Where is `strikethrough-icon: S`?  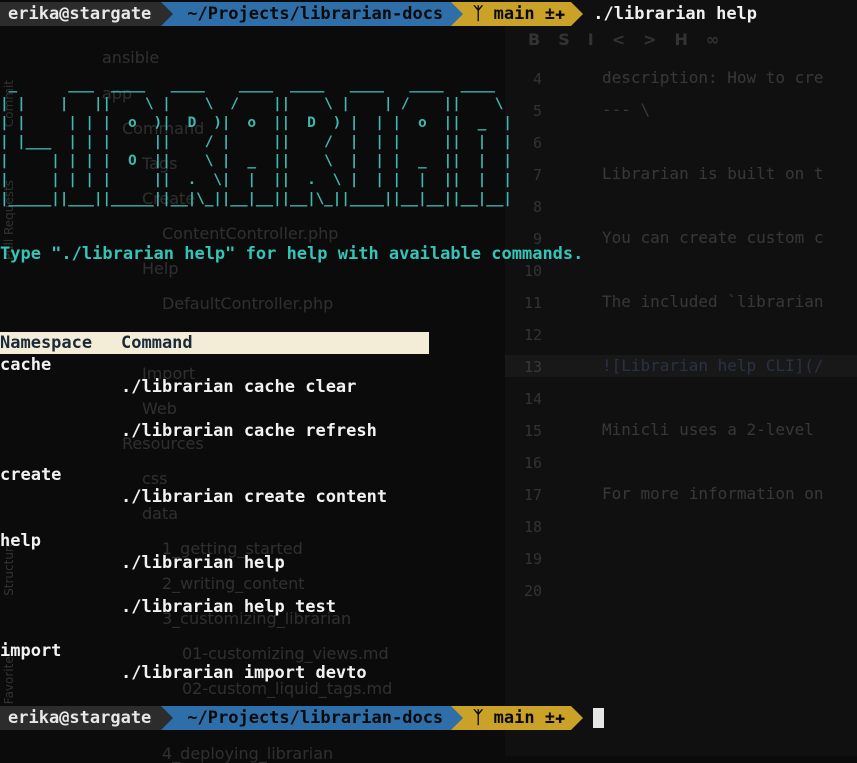 strikethrough-icon: S is located at coordinates (573, 39).